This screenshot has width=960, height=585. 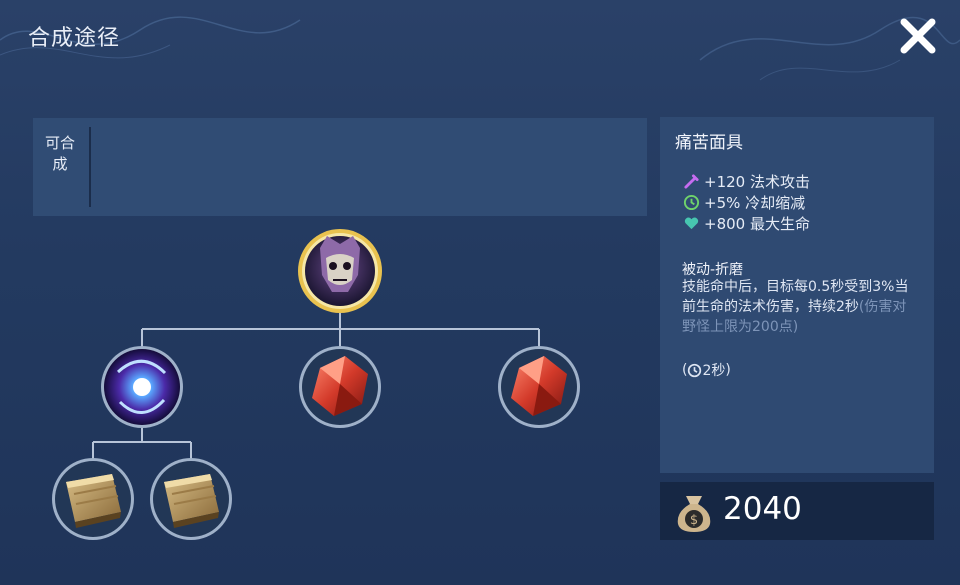 I want to click on stat-magic-attack: +120 法术攻击, so click(x=746, y=181).